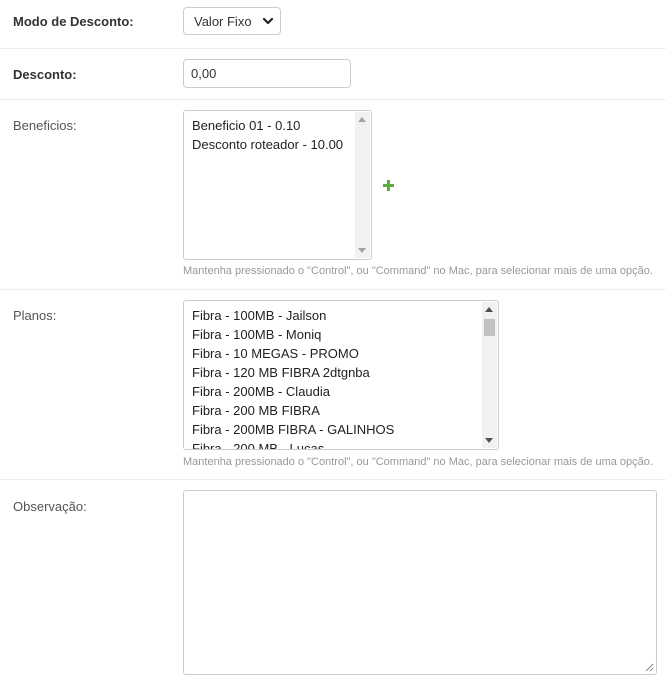 This screenshot has width=666, height=683. What do you see at coordinates (272, 125) in the screenshot?
I see `benefit-option: Beneficio 01 - 0.10` at bounding box center [272, 125].